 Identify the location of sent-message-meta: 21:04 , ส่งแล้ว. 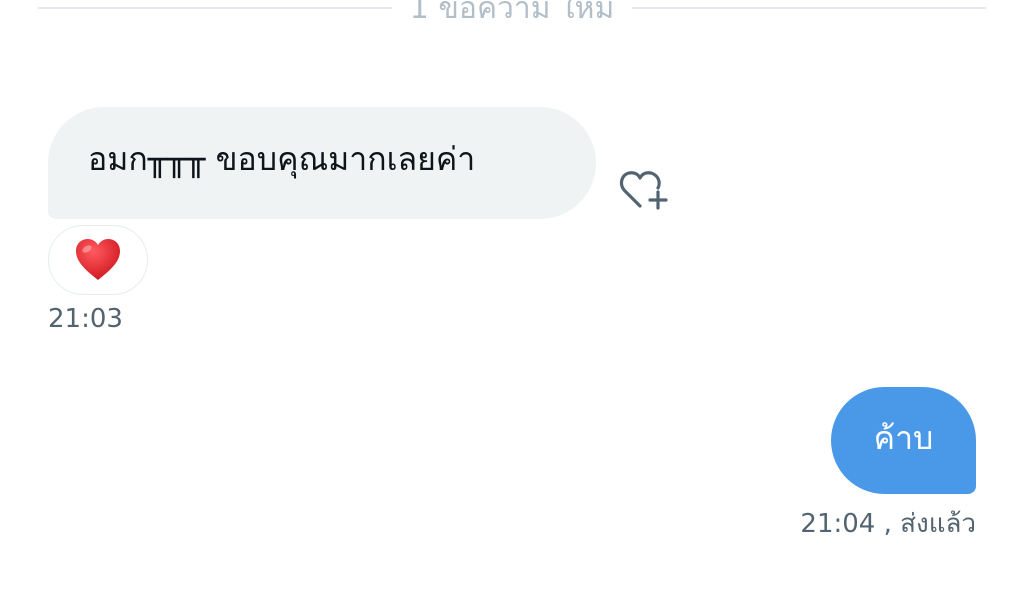
(888, 523).